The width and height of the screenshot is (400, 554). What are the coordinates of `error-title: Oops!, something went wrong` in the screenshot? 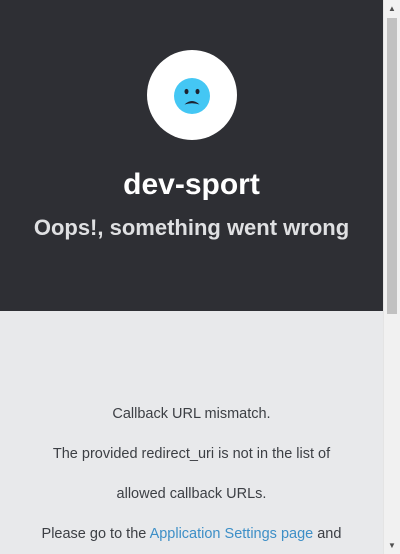 It's located at (191, 227).